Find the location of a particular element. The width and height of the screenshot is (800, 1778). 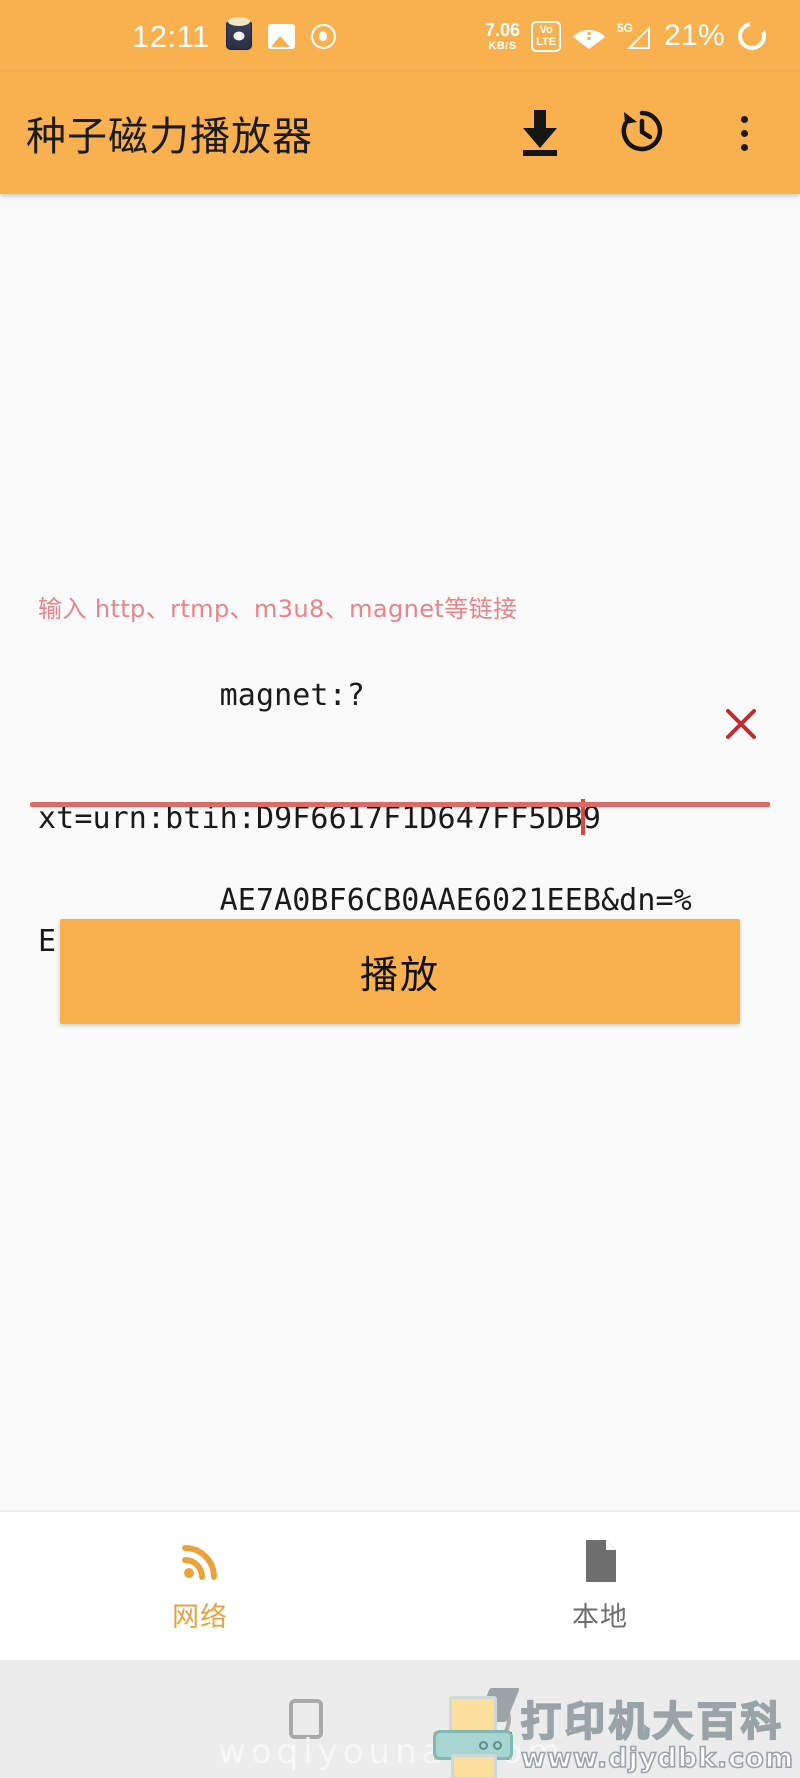

url-input-line-1: magnet:? is located at coordinates (292, 695).